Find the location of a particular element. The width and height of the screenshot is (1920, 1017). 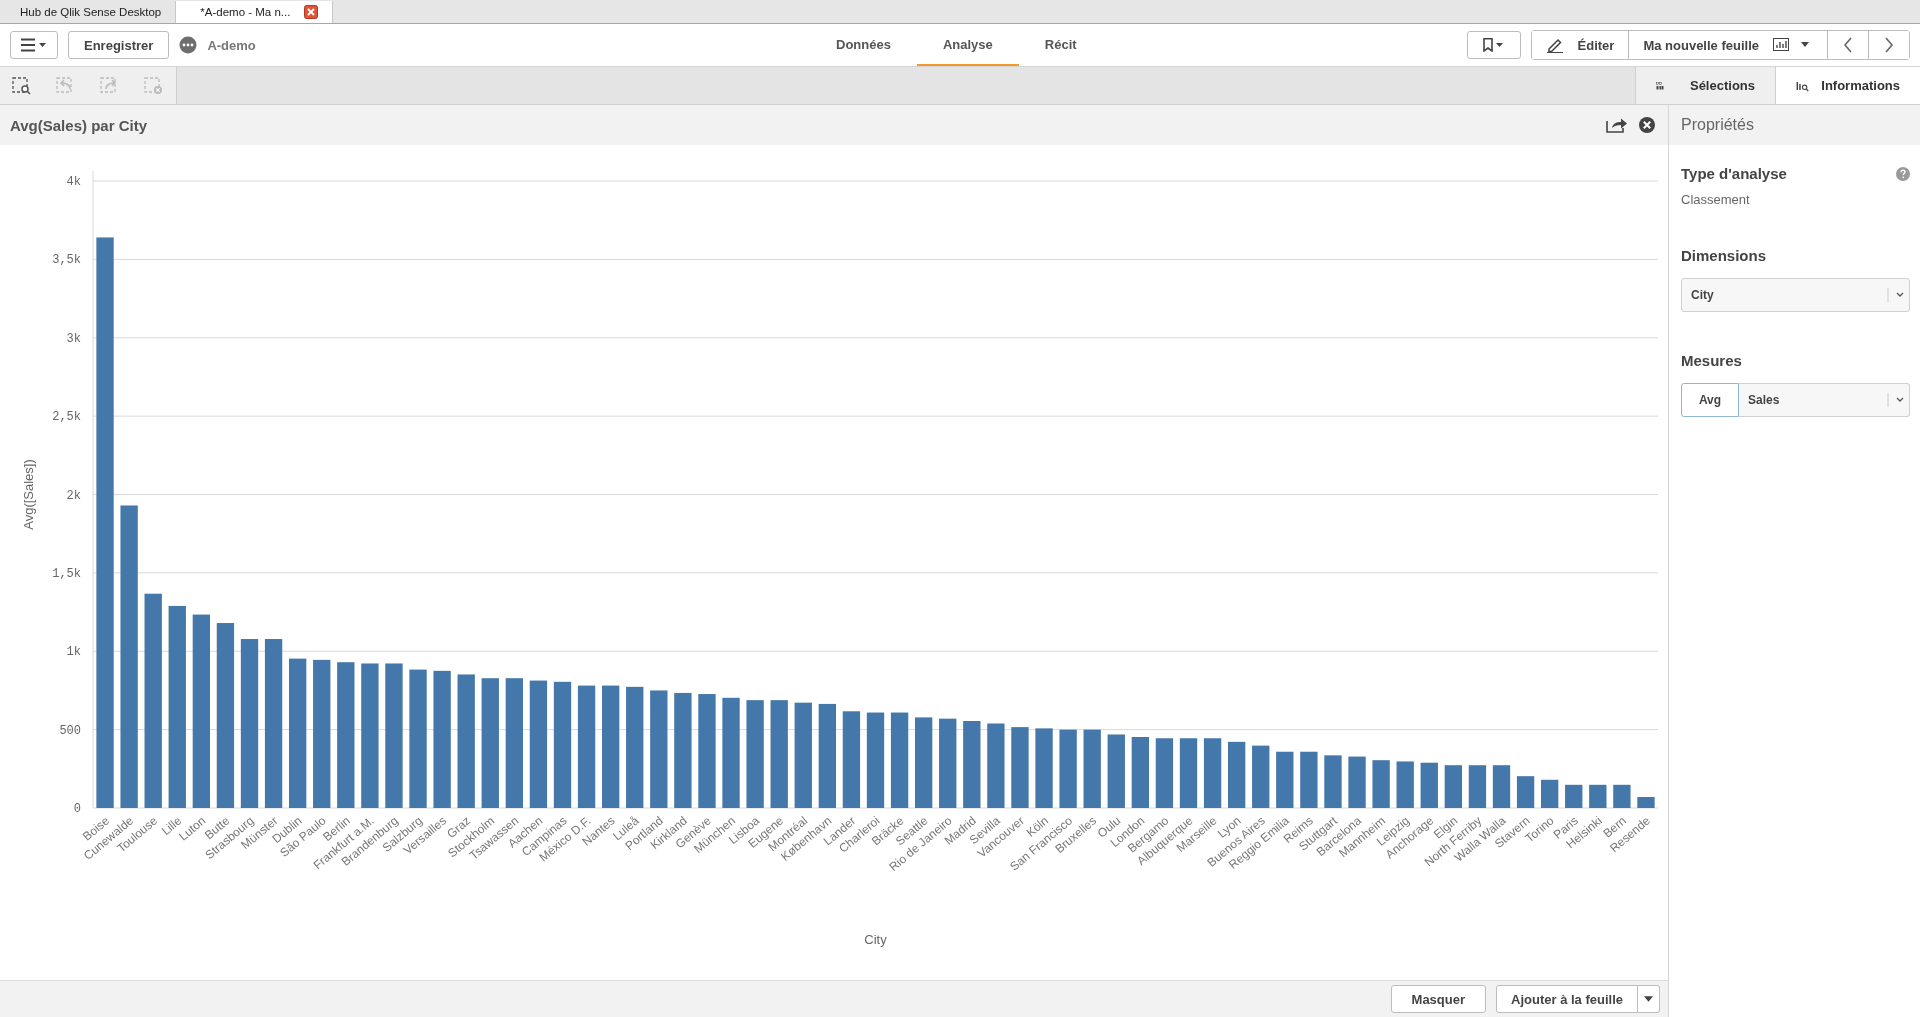

y-tick-label: 1,5k is located at coordinates (66, 573).